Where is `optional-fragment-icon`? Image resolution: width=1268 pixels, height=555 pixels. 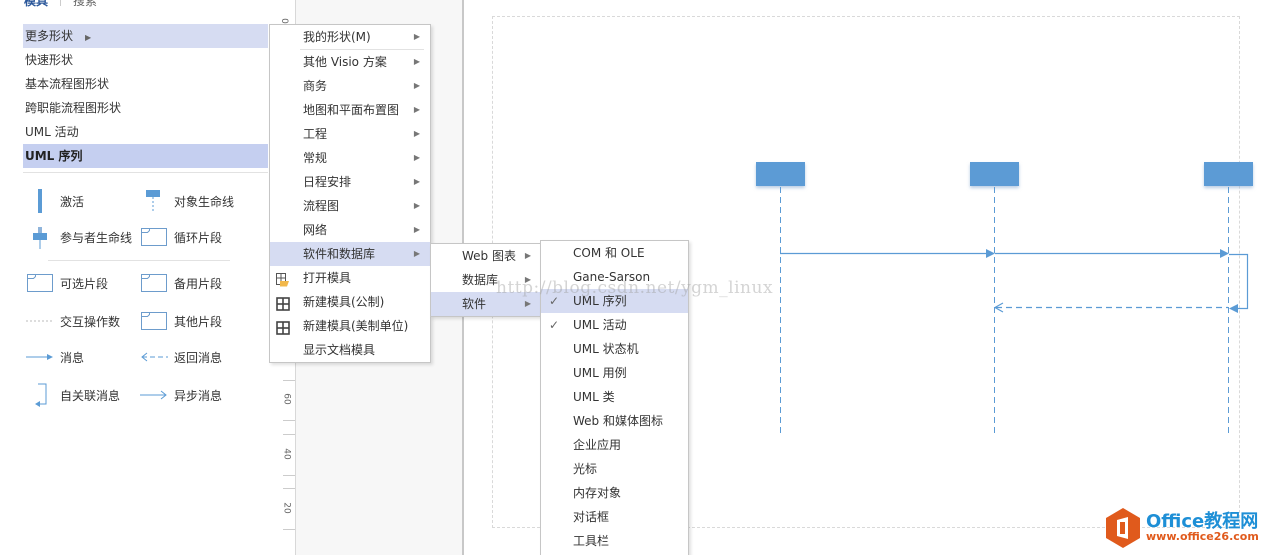
optional-fragment-icon is located at coordinates (41, 283).